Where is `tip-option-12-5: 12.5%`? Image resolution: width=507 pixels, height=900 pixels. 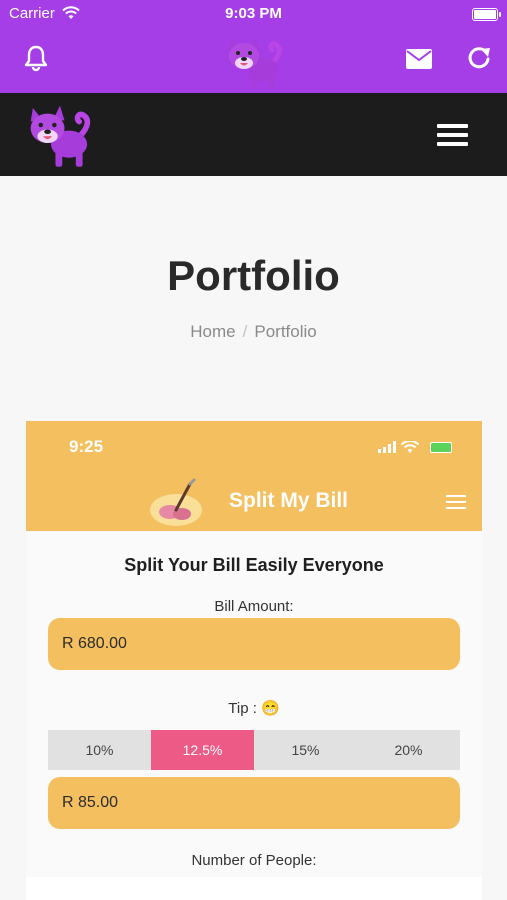 tip-option-12-5: 12.5% is located at coordinates (202, 750).